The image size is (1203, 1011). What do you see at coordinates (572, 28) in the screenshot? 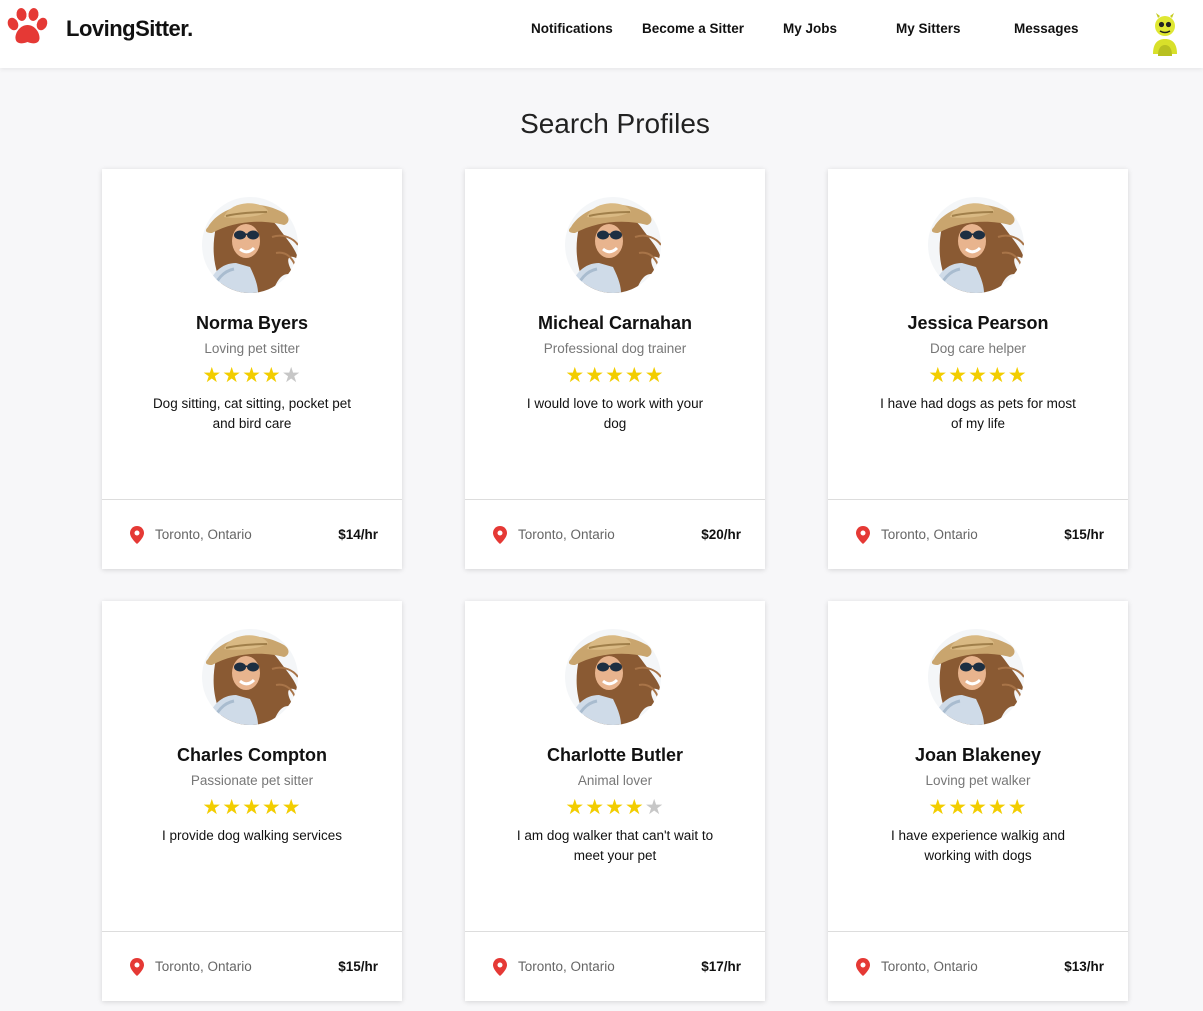
I see `nav-notifications: Notifications` at bounding box center [572, 28].